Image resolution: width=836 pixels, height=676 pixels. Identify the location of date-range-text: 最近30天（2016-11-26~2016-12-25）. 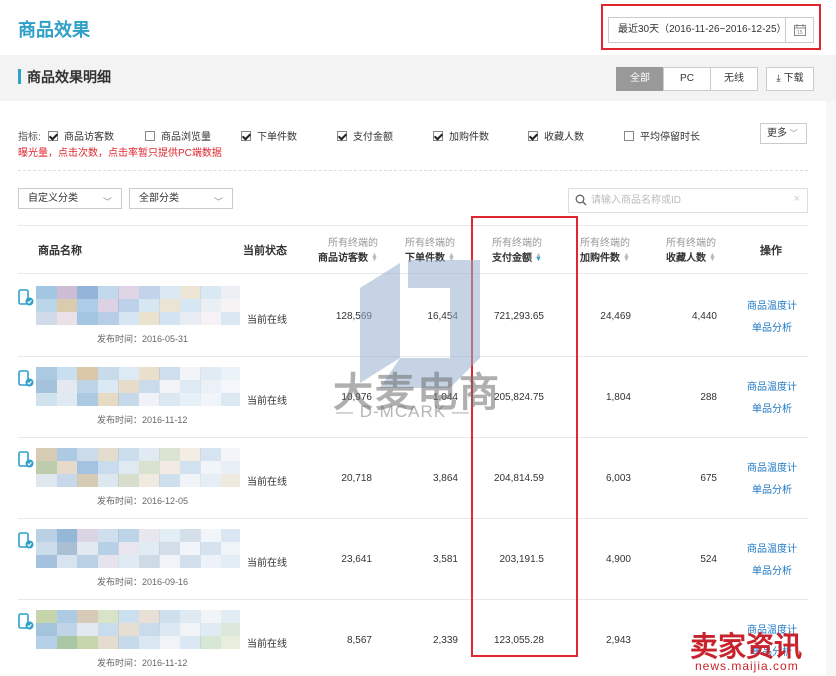
(702, 29).